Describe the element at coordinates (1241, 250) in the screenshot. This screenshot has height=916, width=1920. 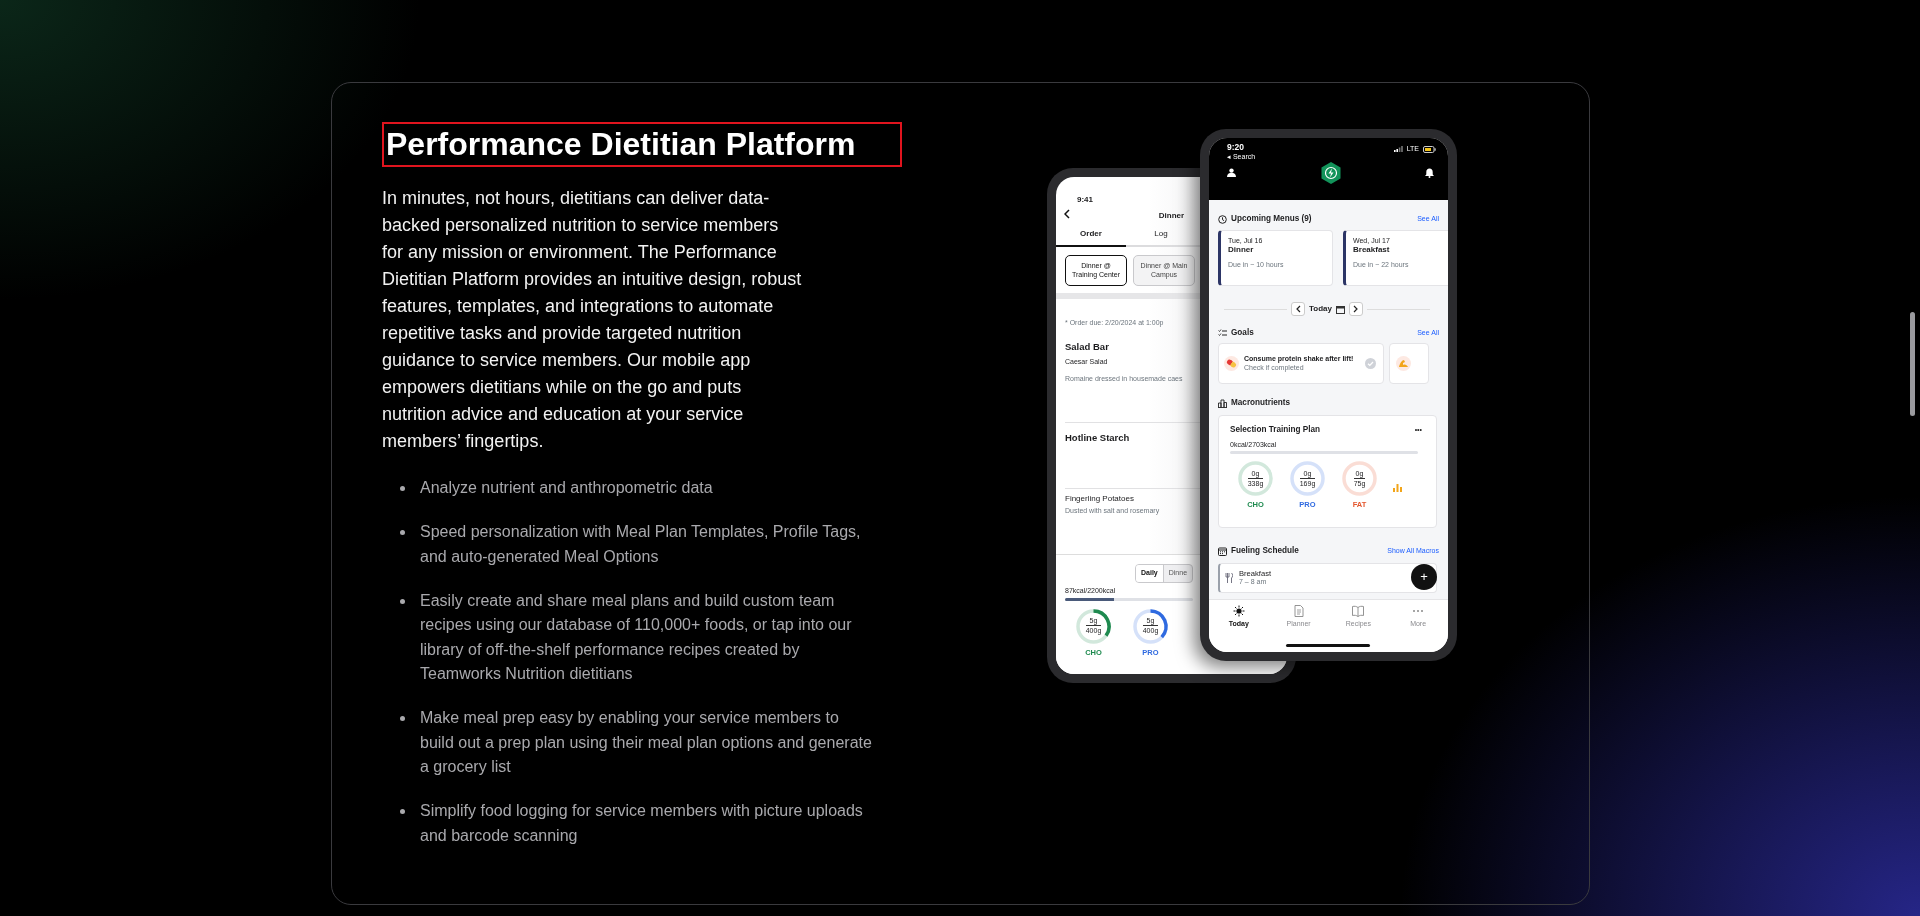
I see `menu-meal: Dinner` at that location.